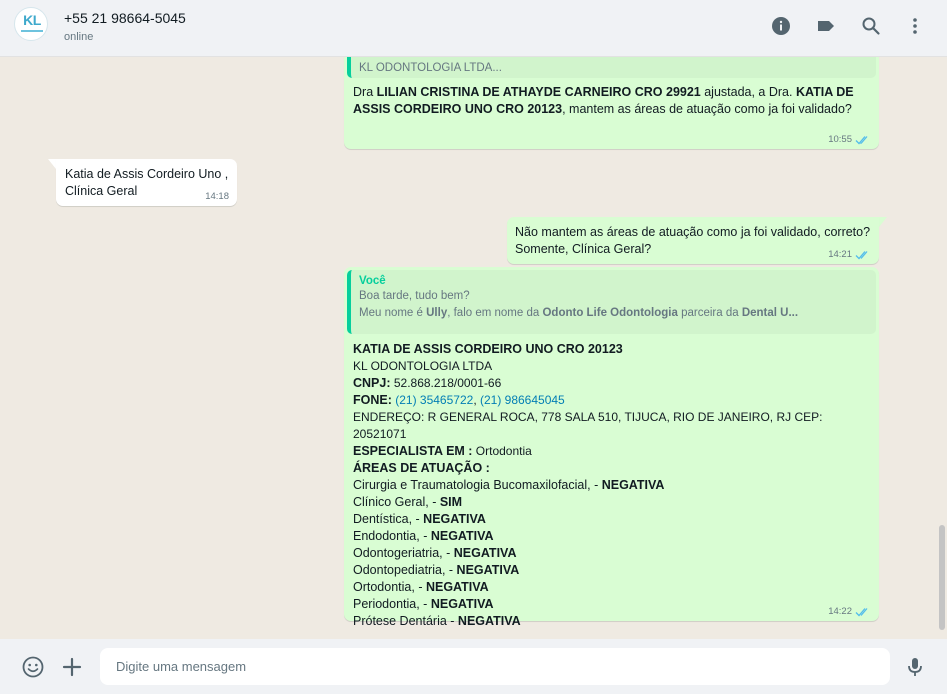  I want to click on contact-name: +55 21 98664-5045, so click(125, 18).